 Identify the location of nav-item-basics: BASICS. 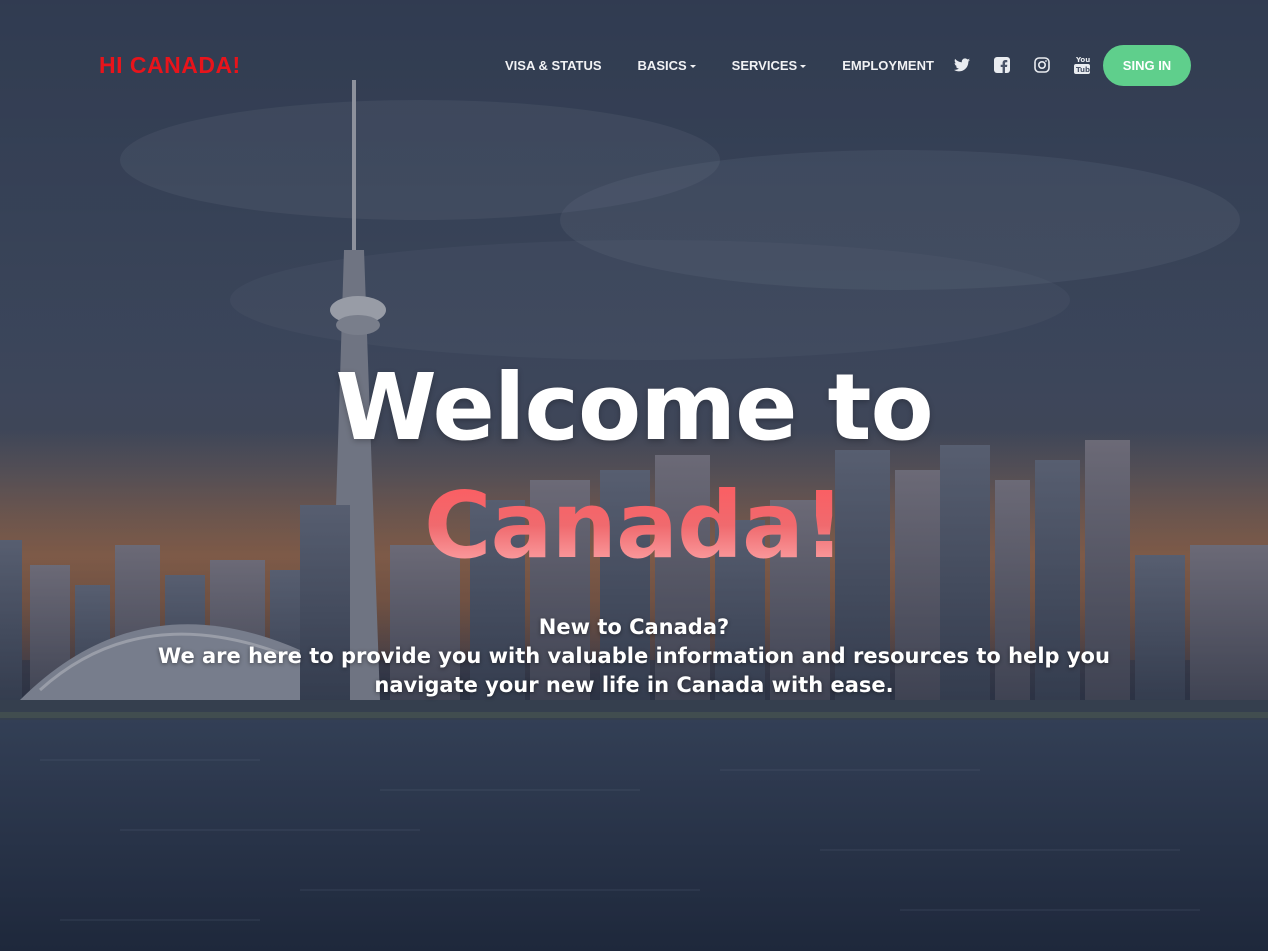
(667, 65).